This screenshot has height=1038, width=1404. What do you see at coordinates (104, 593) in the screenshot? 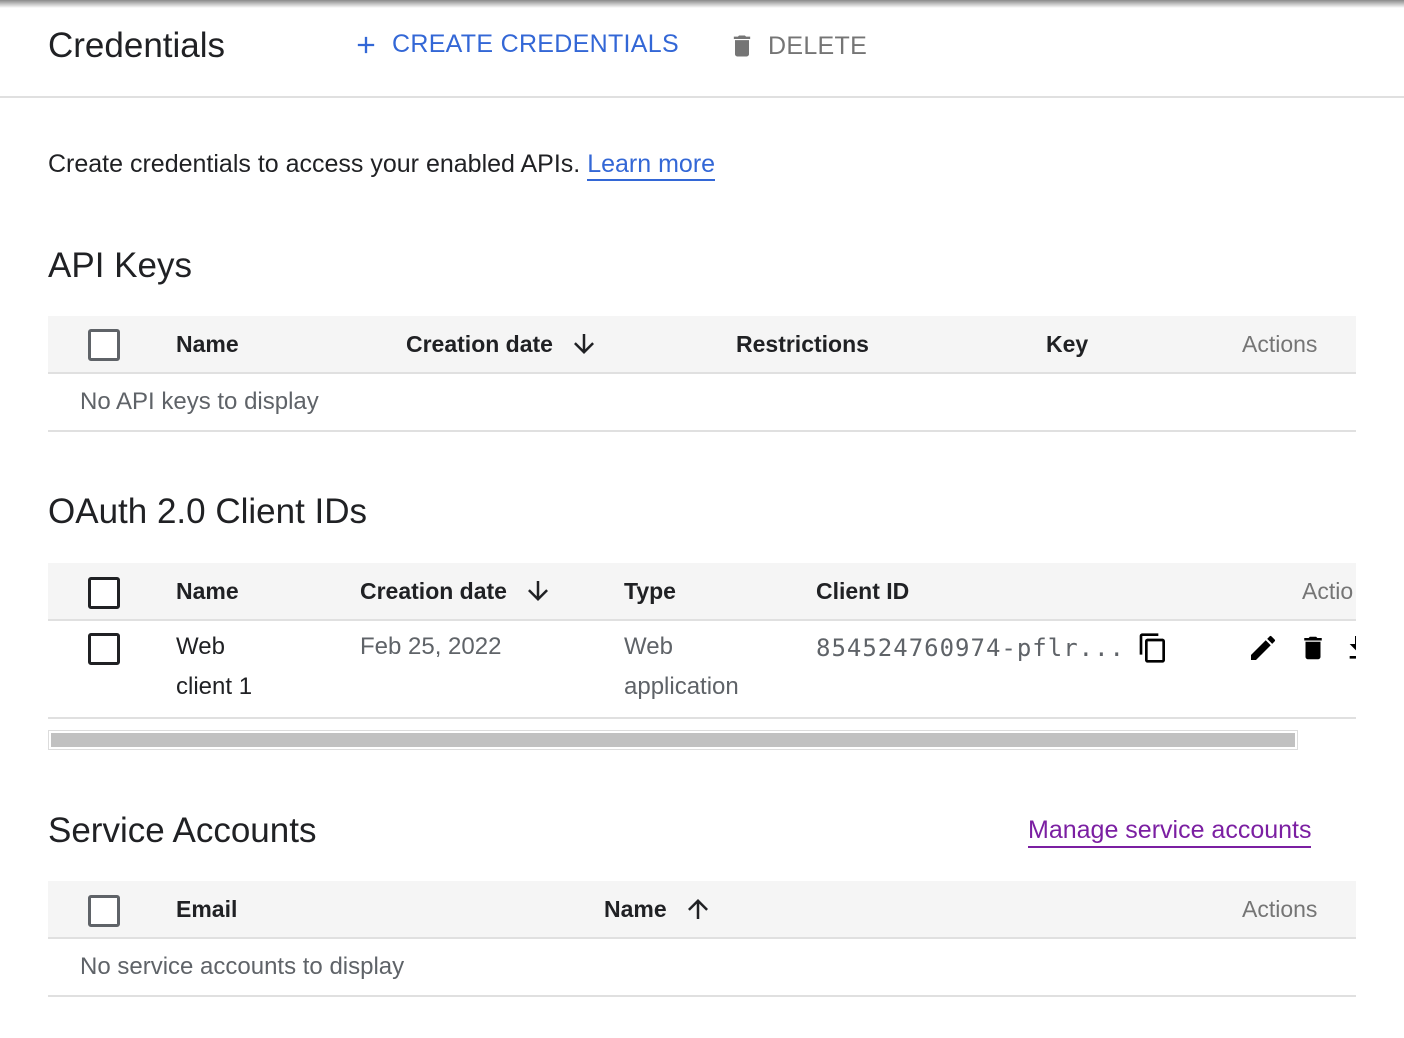
I see `oauth-select-all-checkbox` at bounding box center [104, 593].